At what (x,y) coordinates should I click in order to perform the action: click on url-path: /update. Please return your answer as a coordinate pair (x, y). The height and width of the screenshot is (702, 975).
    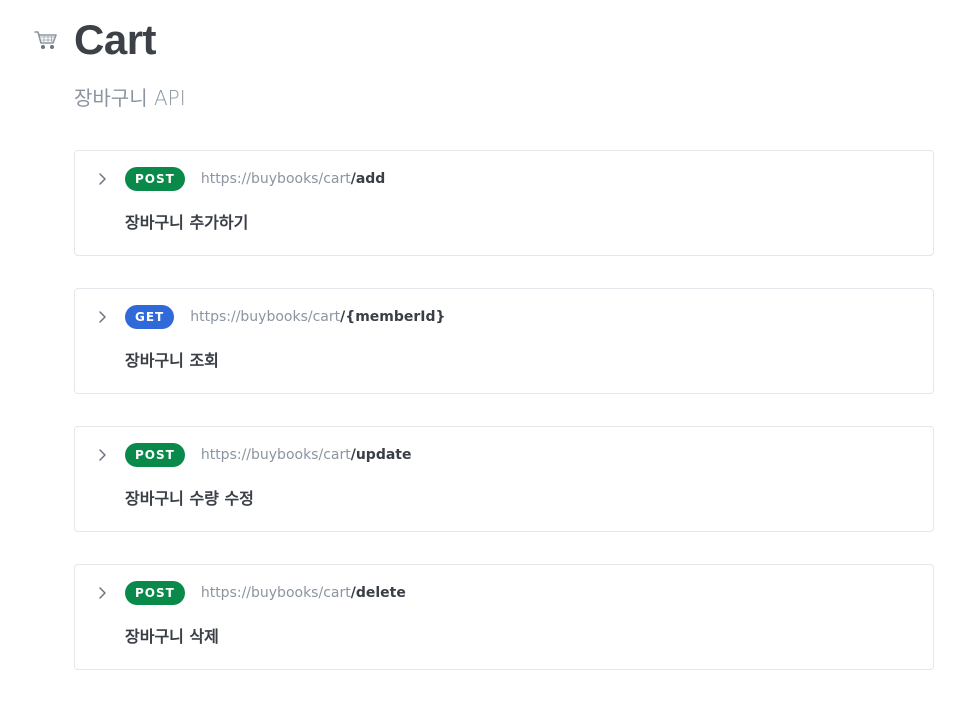
    Looking at the image, I should click on (381, 455).